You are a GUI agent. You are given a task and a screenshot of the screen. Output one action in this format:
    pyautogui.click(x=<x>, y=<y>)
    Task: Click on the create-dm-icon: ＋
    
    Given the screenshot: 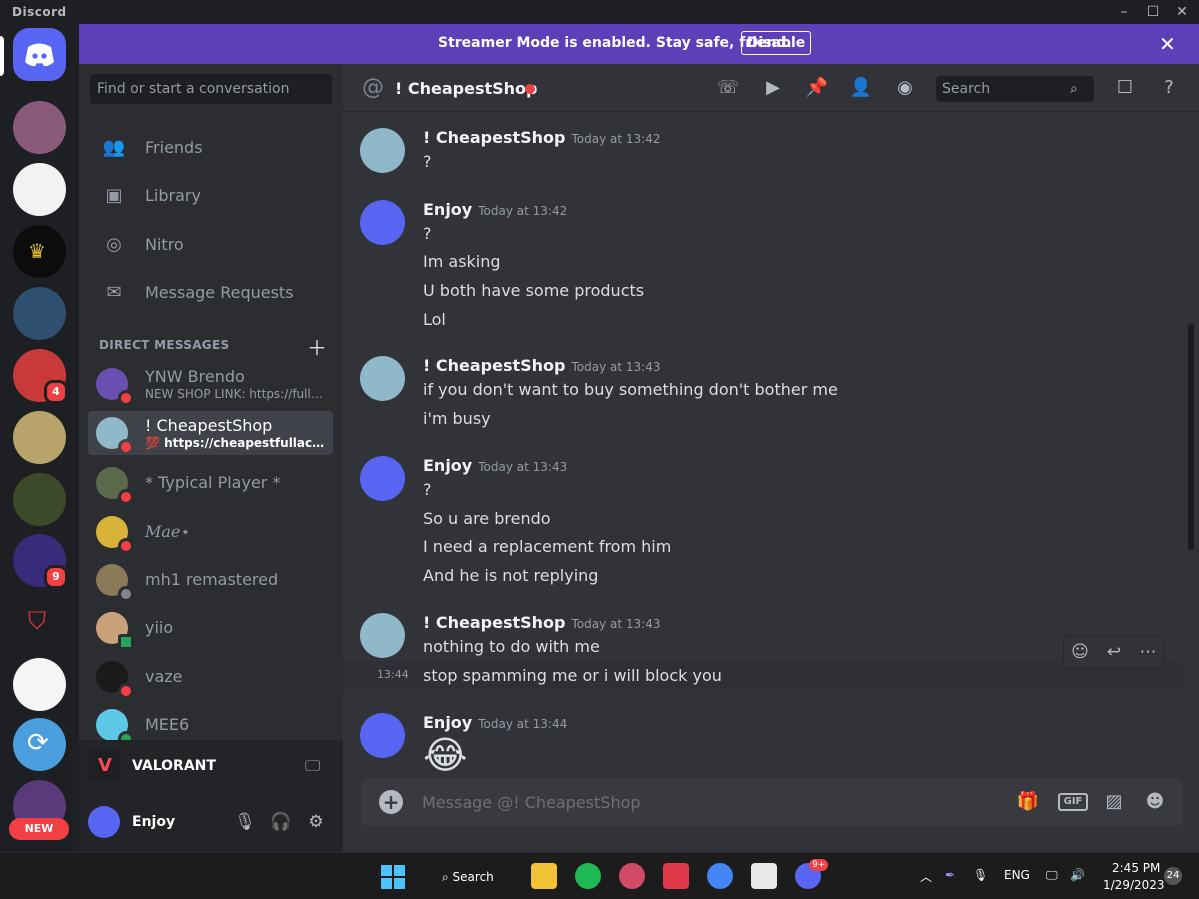 What is the action you would take?
    pyautogui.click(x=317, y=346)
    